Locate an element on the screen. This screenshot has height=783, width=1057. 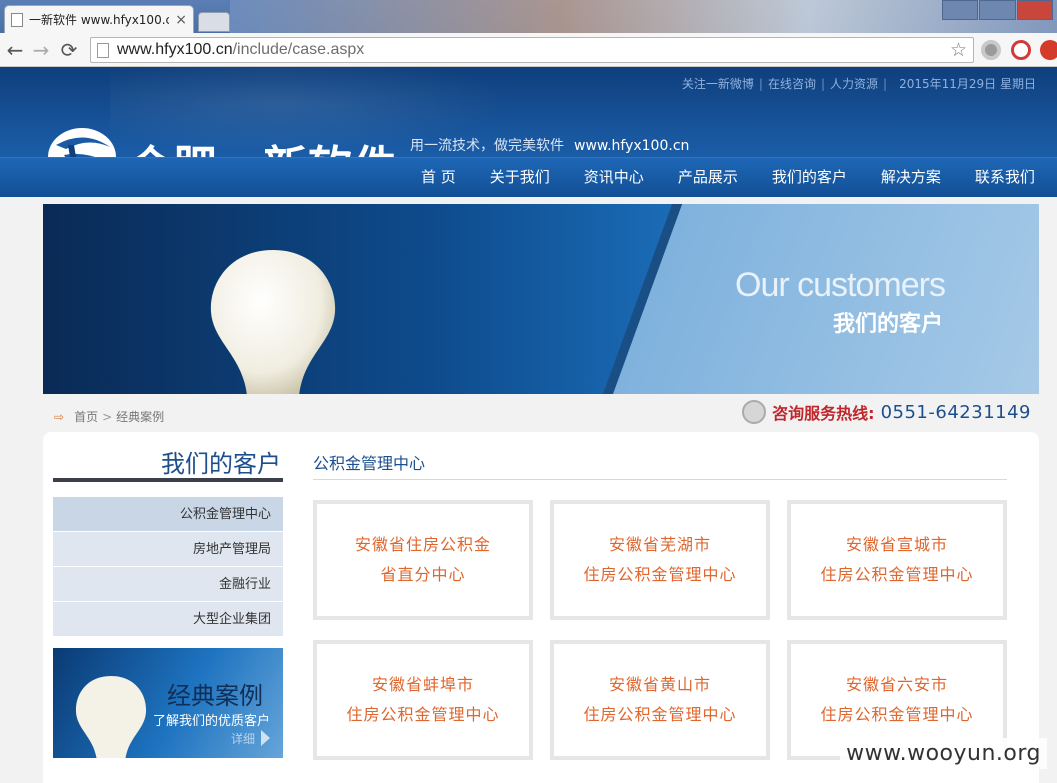
minimize-button is located at coordinates (960, 10).